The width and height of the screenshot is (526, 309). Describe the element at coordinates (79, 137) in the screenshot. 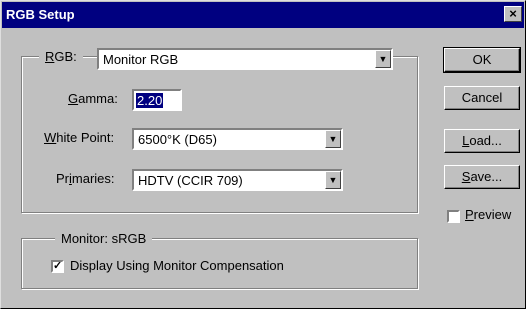

I see `white-point-label: White Point:` at that location.